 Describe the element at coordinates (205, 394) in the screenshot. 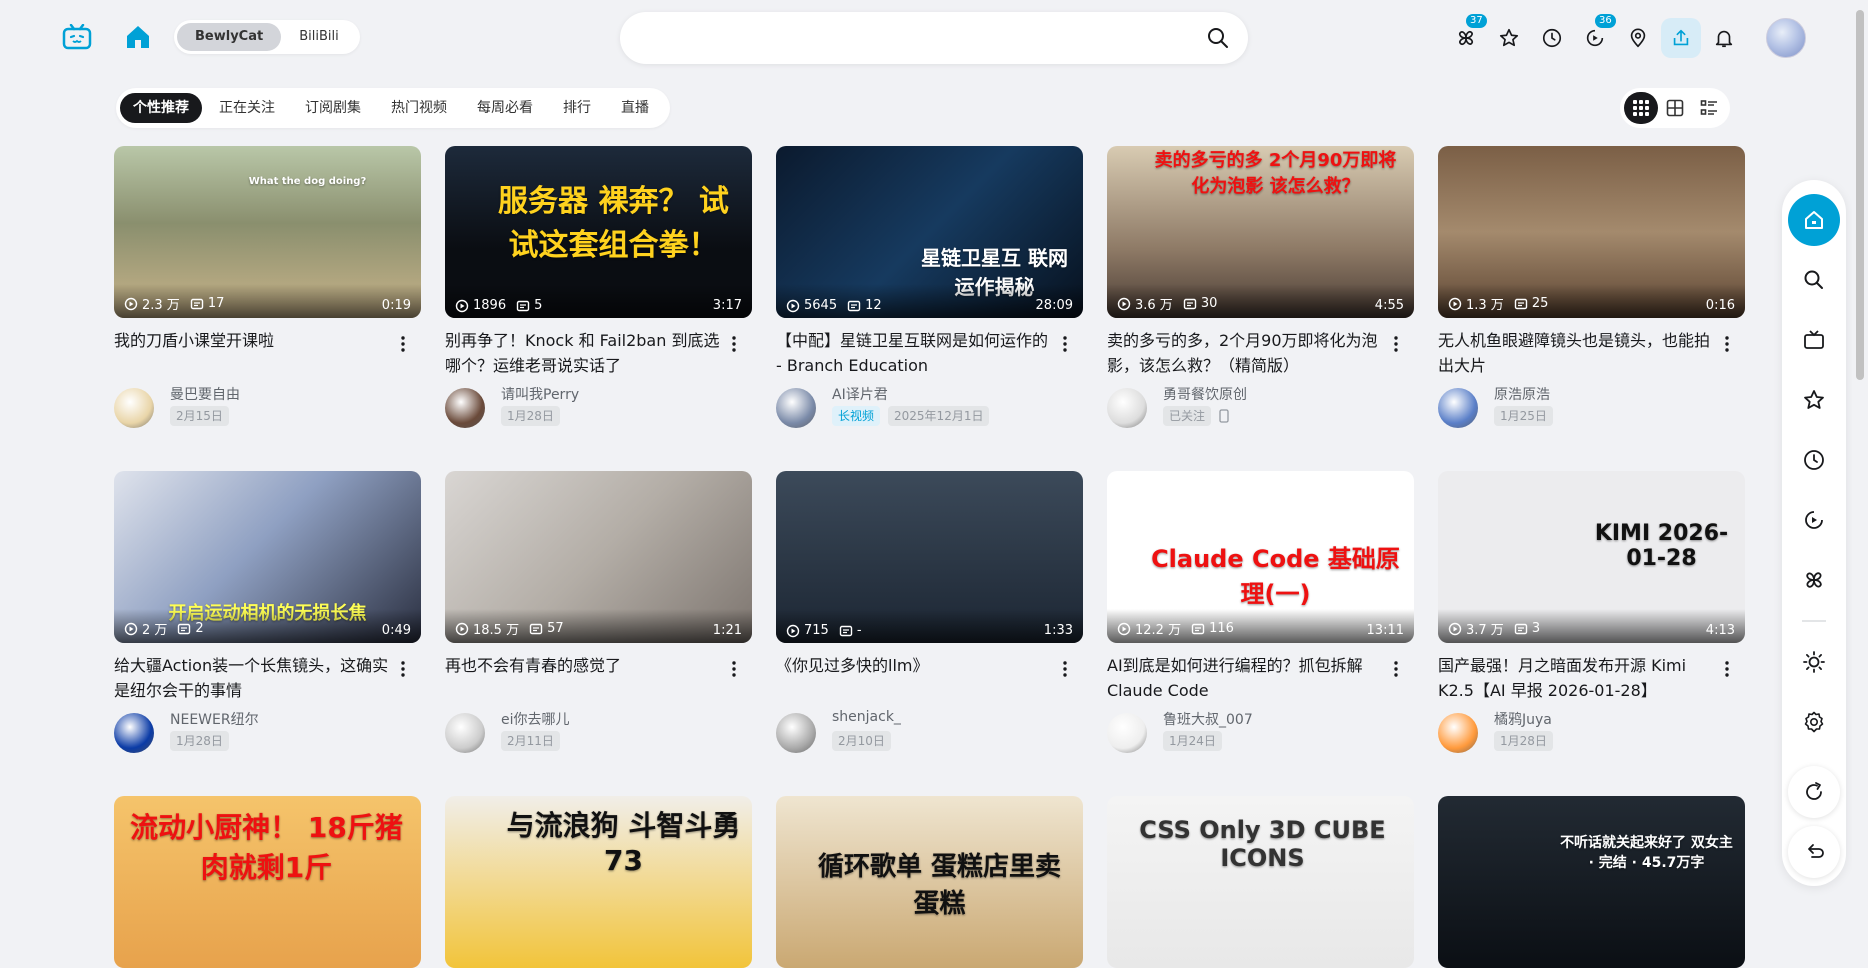

I see `uploader-name: 曼巴要自由` at that location.